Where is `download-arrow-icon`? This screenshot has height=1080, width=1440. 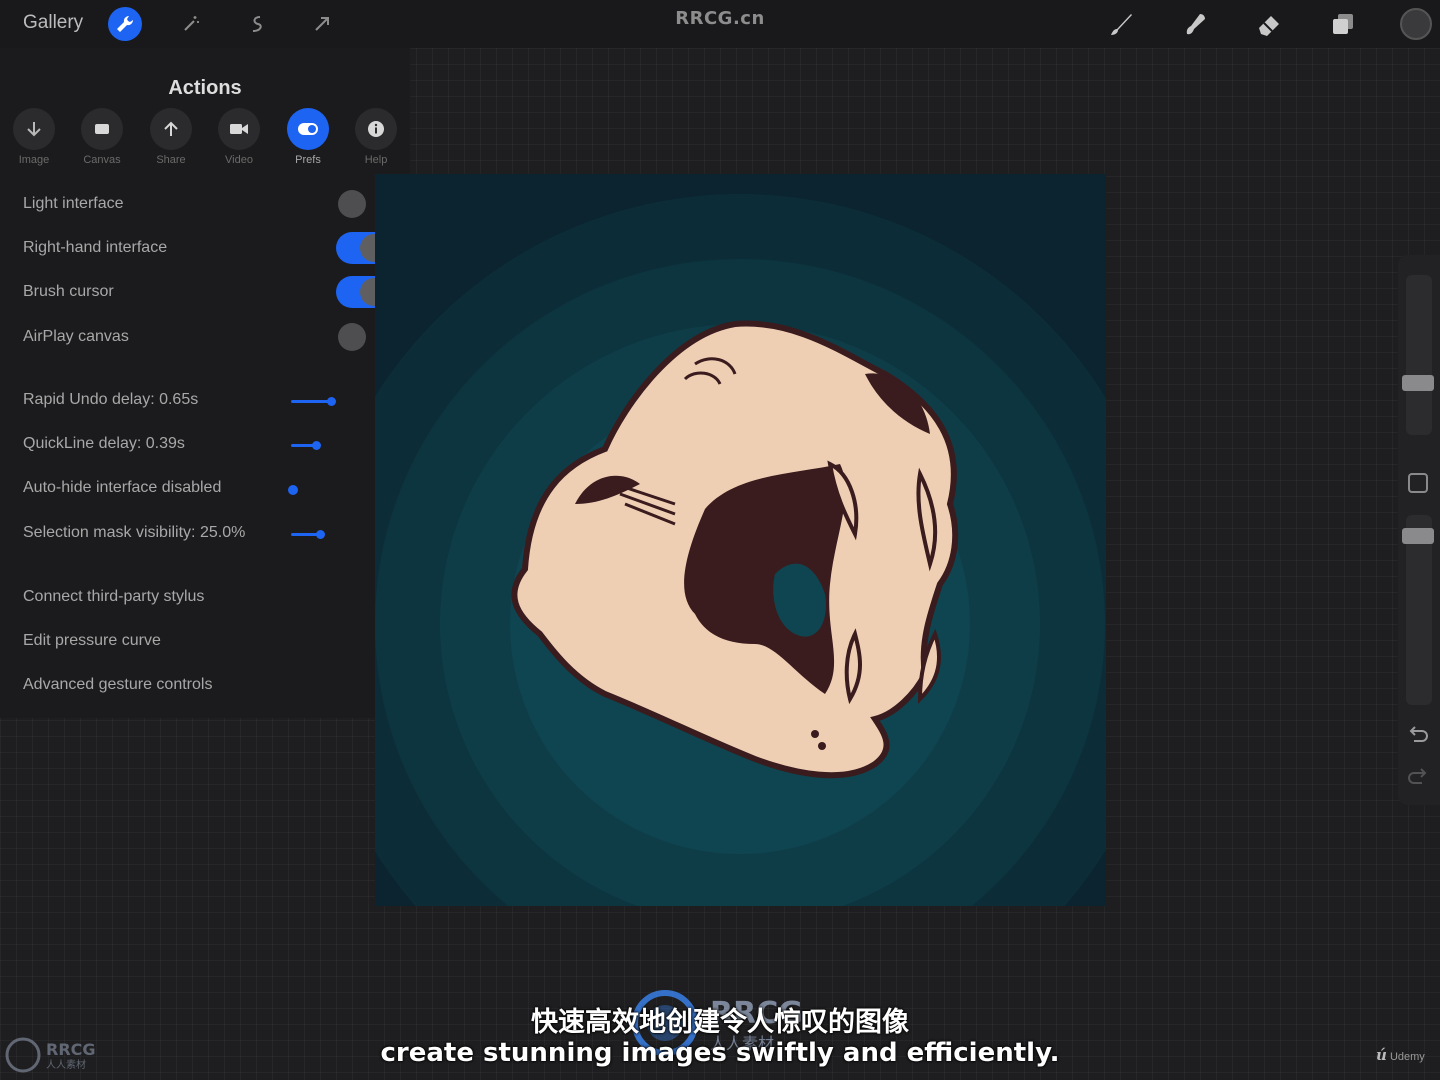
download-arrow-icon is located at coordinates (34, 129).